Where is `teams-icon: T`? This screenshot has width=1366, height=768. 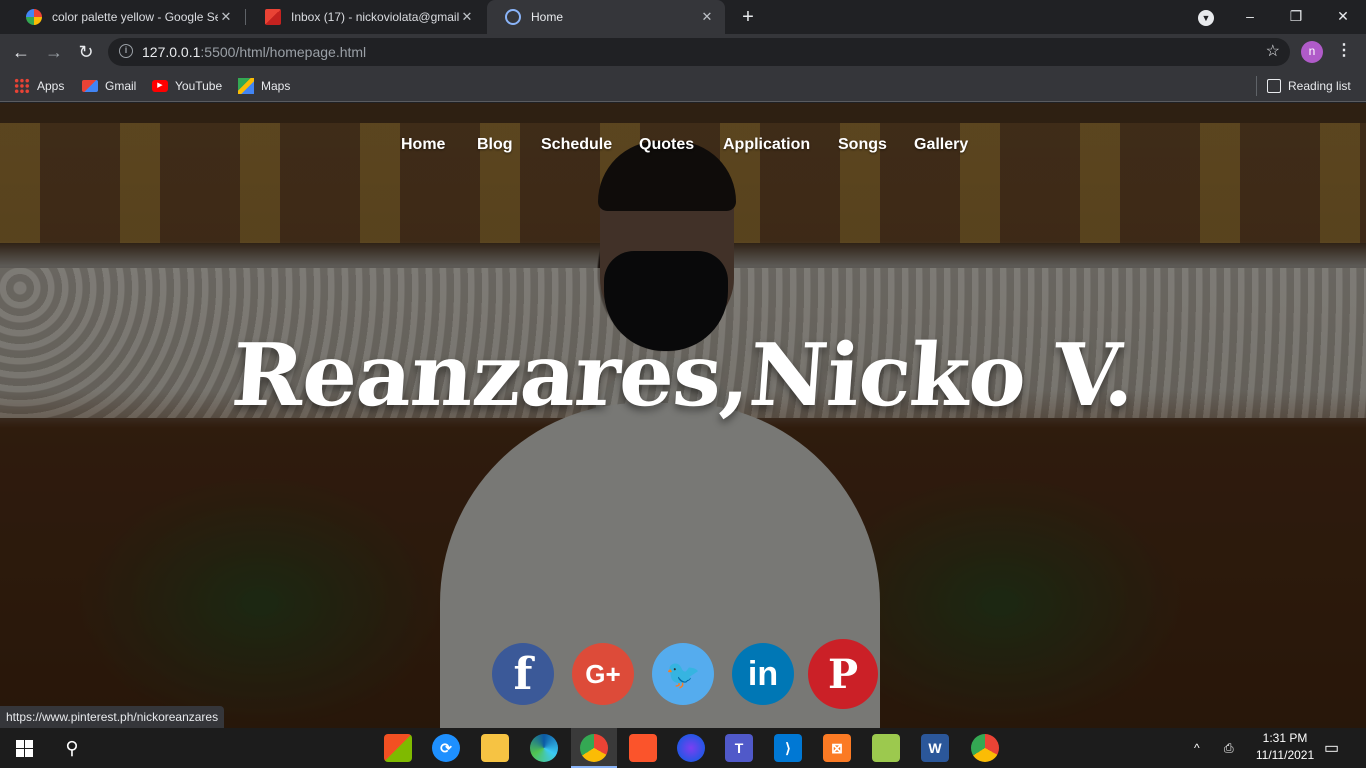
teams-icon: T is located at coordinates (739, 748).